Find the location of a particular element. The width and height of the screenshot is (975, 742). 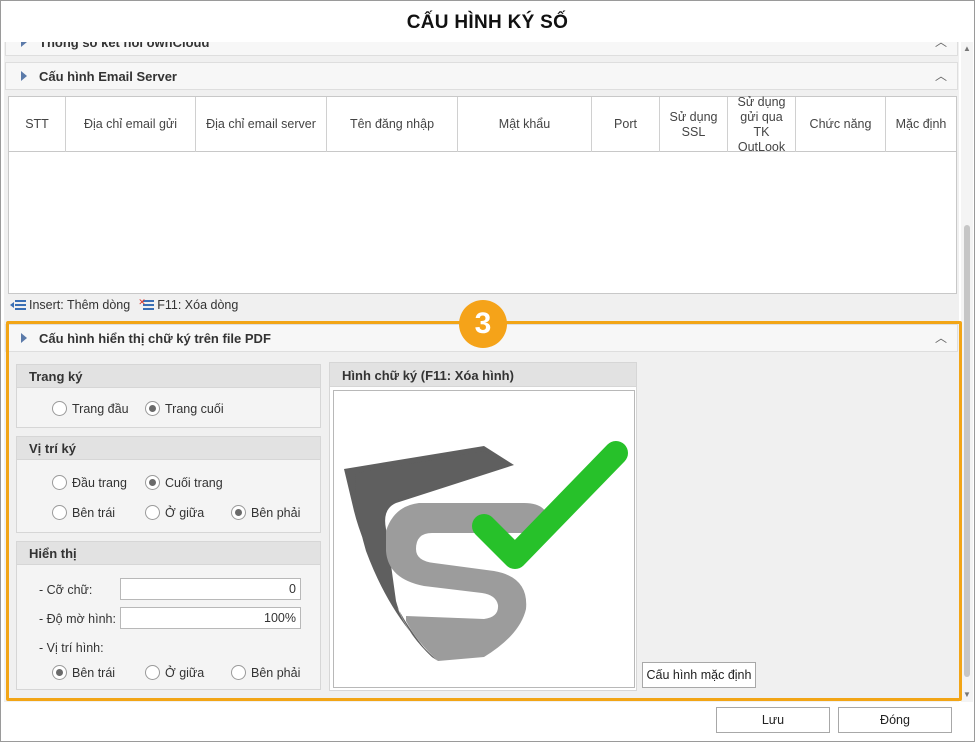

title-bar: CẤU HÌNH KÝ SỐ is located at coordinates (487, 22).